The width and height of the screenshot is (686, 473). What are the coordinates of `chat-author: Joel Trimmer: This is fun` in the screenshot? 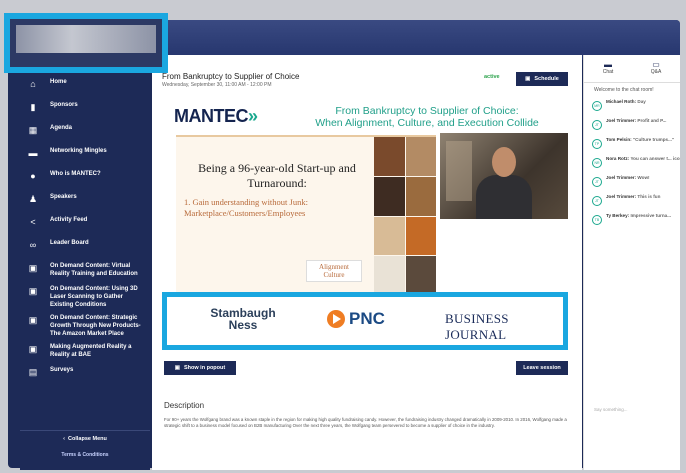 It's located at (633, 197).